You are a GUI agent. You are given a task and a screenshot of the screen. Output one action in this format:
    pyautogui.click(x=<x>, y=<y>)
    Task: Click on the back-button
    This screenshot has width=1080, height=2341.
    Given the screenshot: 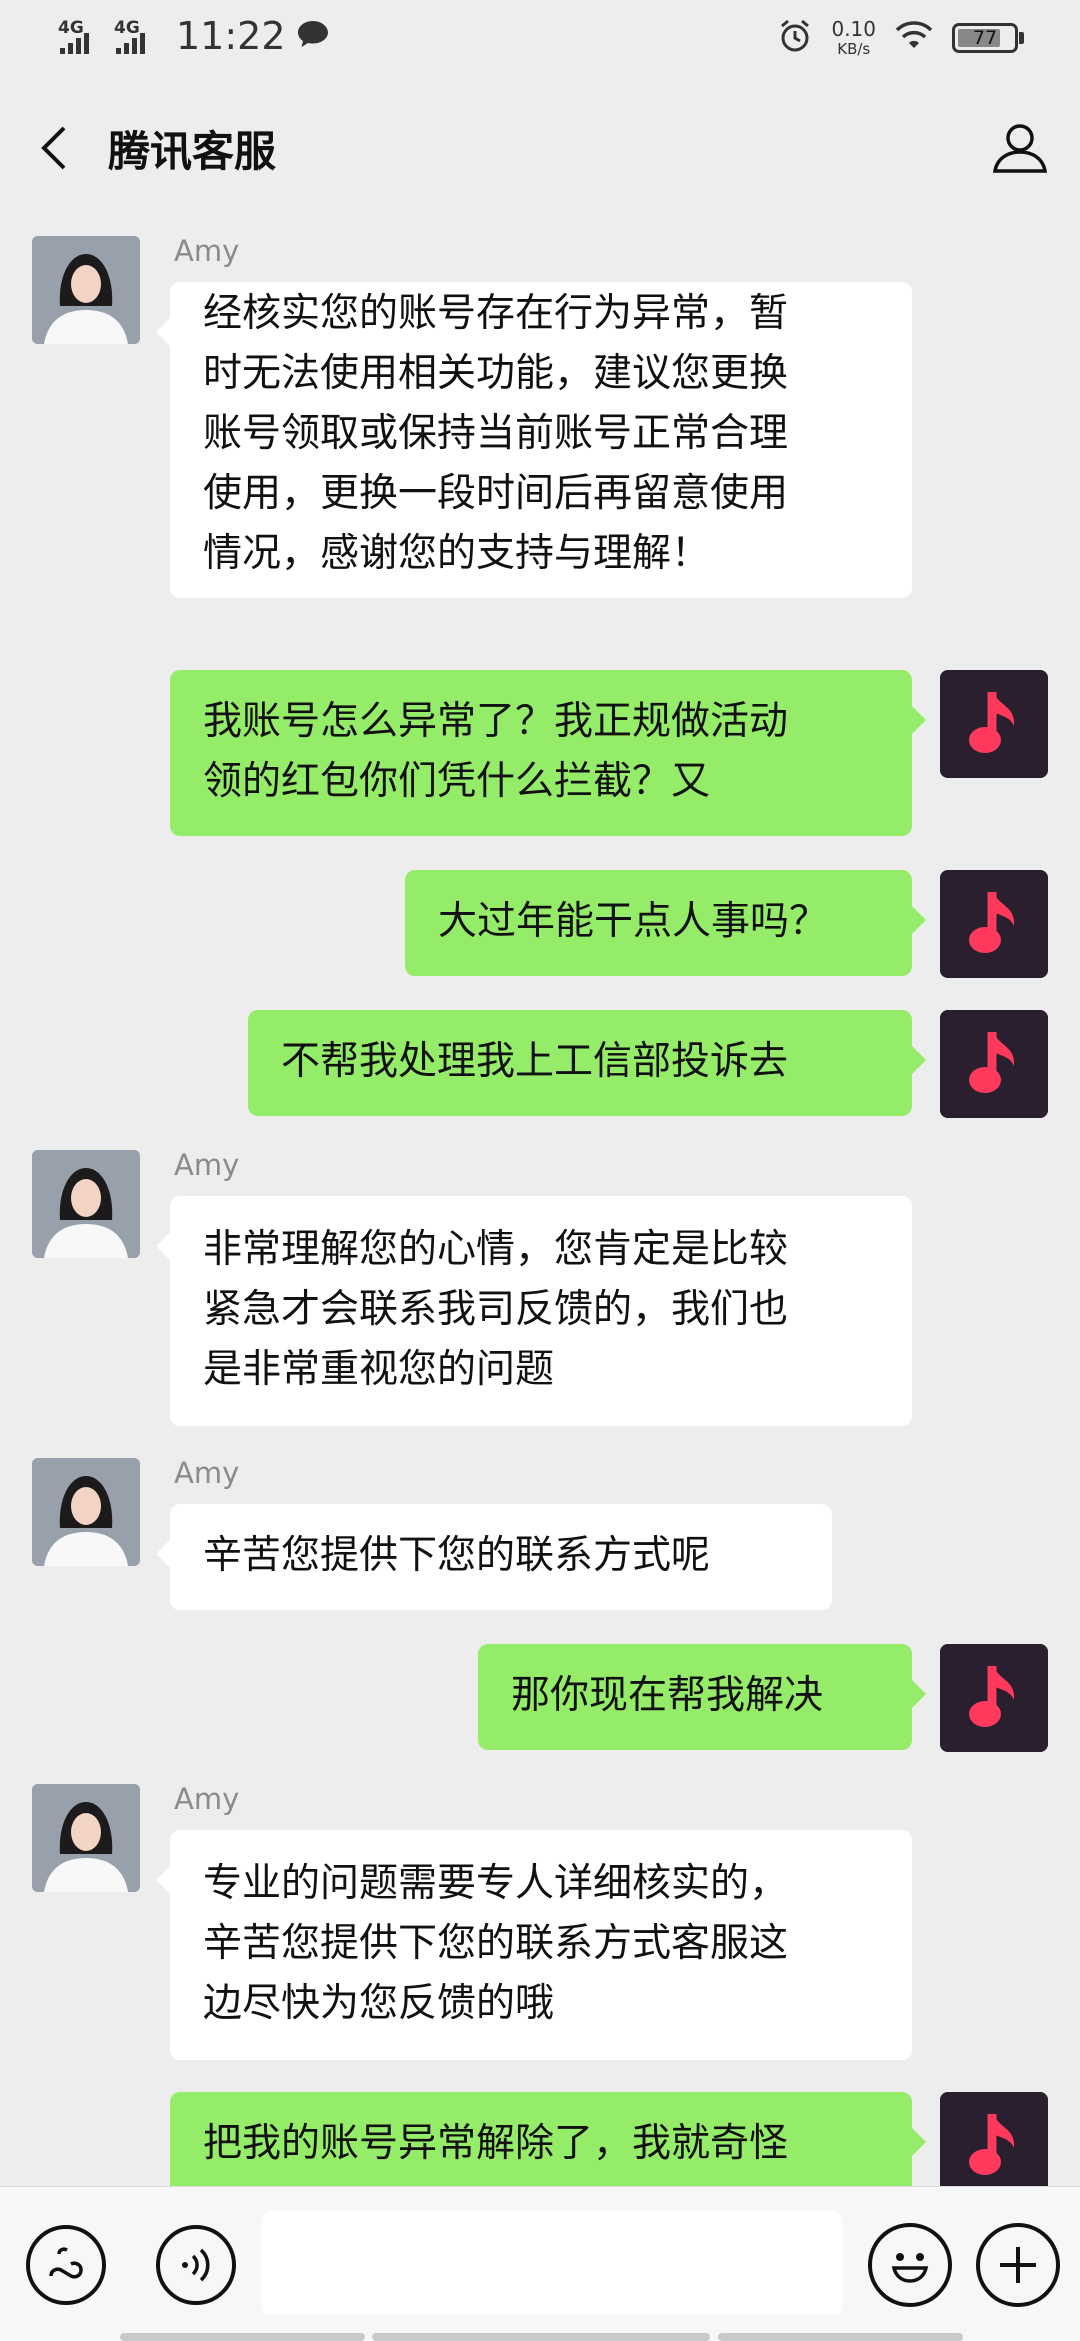 What is the action you would take?
    pyautogui.click(x=58, y=148)
    